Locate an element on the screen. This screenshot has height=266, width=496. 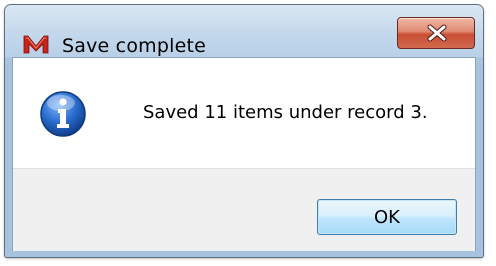
close-button is located at coordinates (436, 33).